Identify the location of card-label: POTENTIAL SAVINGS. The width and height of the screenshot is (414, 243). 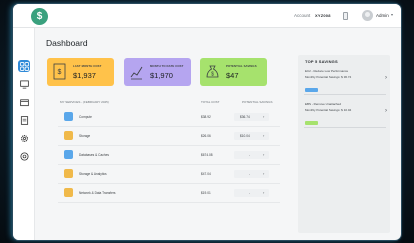
(241, 66).